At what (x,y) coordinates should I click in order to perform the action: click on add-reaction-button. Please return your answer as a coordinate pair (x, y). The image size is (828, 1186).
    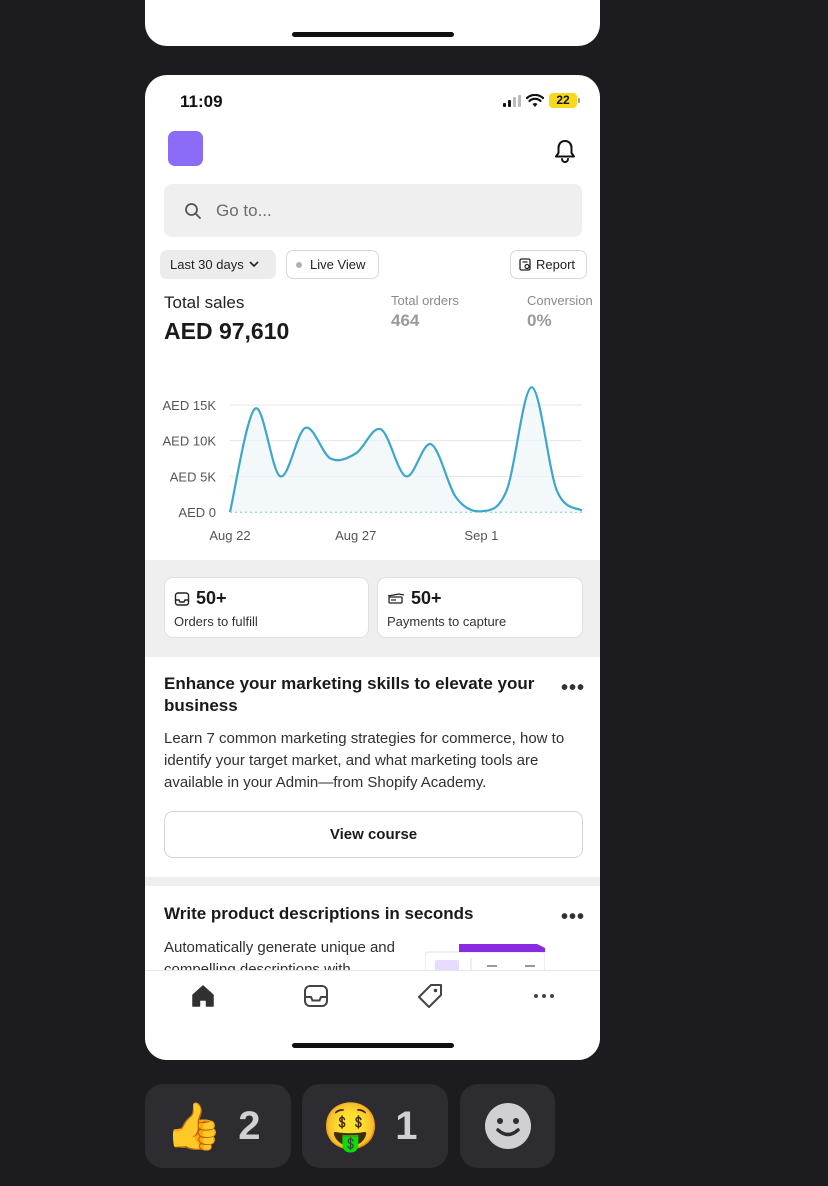
    Looking at the image, I should click on (507, 1126).